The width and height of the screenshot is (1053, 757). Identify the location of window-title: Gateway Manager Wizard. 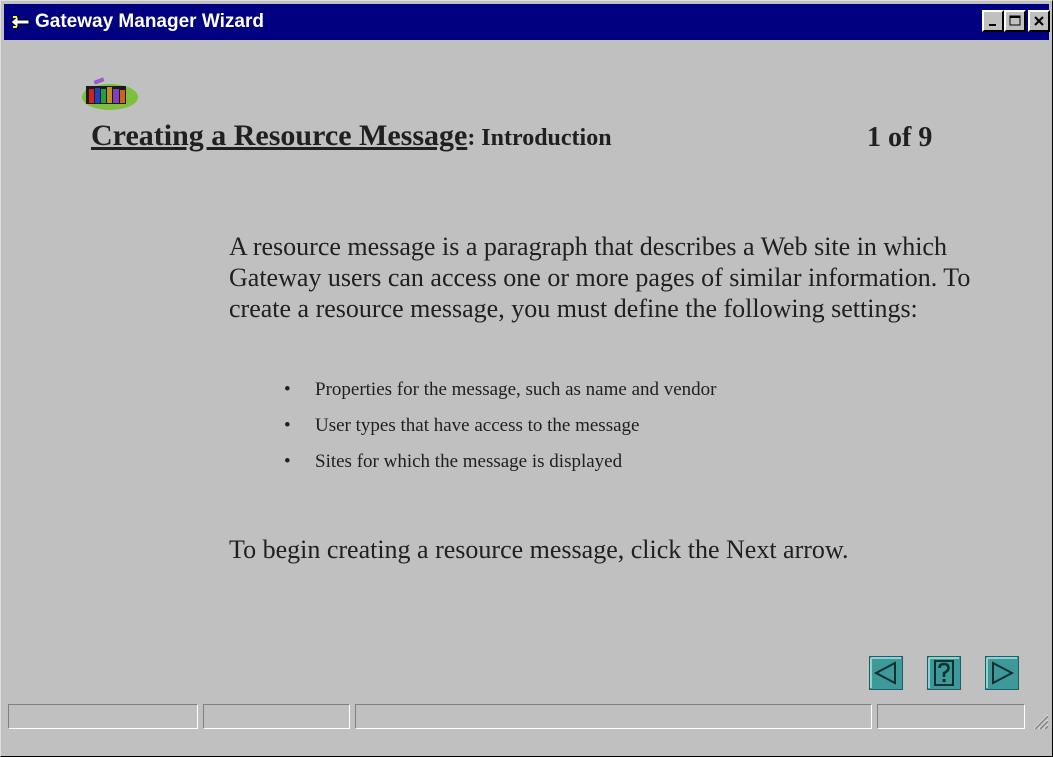
(149, 21).